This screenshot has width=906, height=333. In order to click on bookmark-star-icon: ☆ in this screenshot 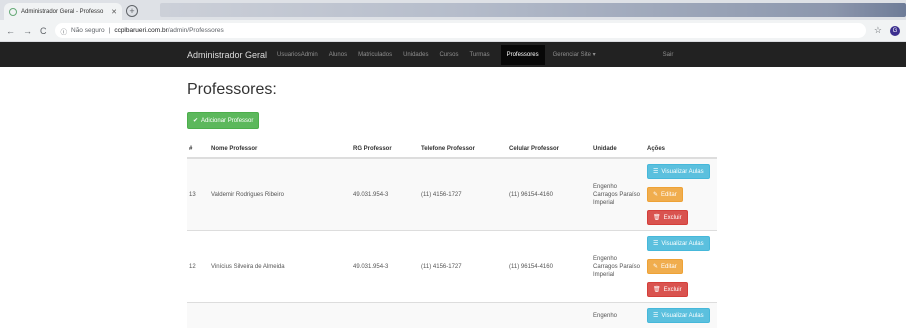, I will do `click(878, 30)`.